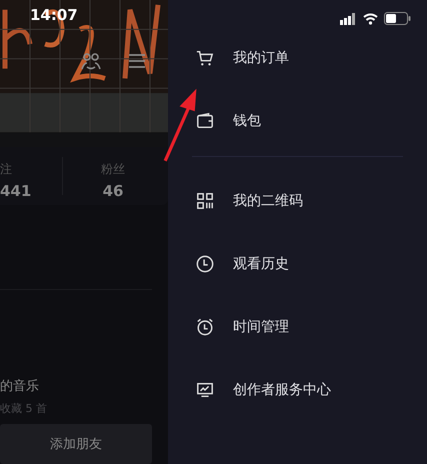 This screenshot has height=464, width=427. I want to click on signal-icon, so click(348, 18).